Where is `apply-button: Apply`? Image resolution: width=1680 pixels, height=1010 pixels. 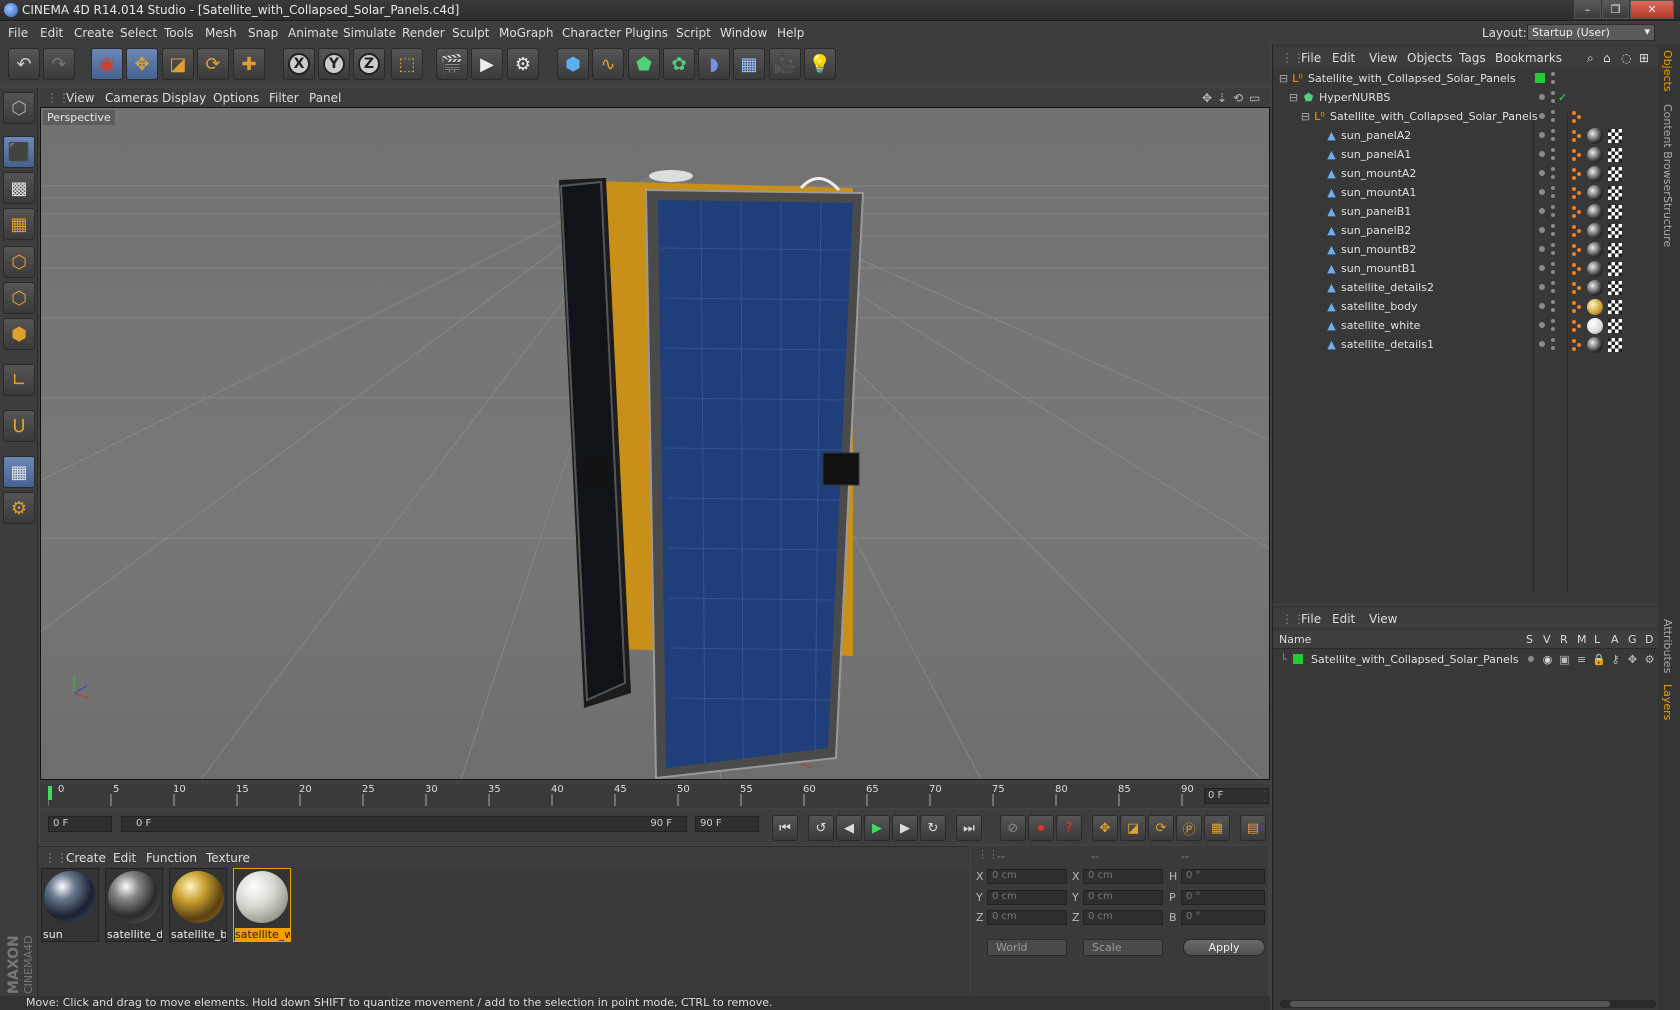
apply-button: Apply is located at coordinates (1224, 947).